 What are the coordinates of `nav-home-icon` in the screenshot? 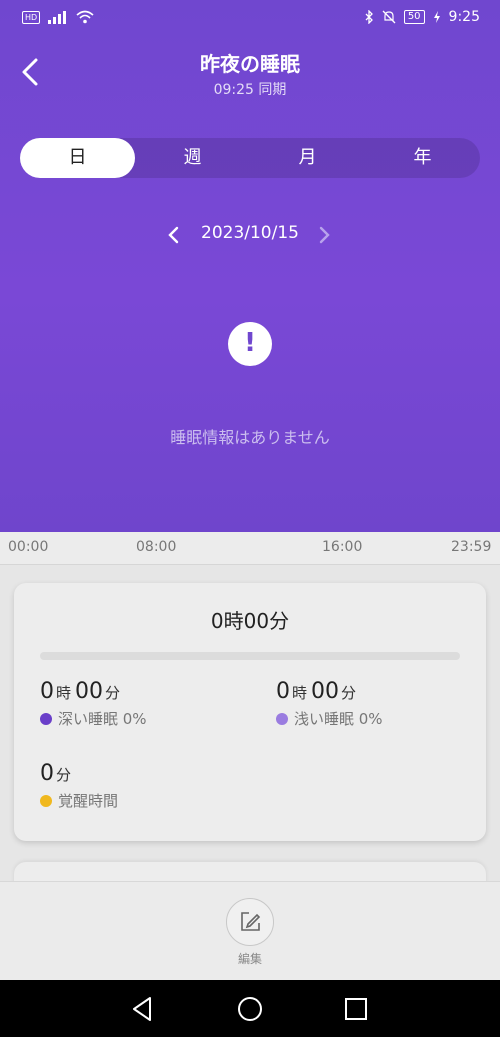 It's located at (250, 1009).